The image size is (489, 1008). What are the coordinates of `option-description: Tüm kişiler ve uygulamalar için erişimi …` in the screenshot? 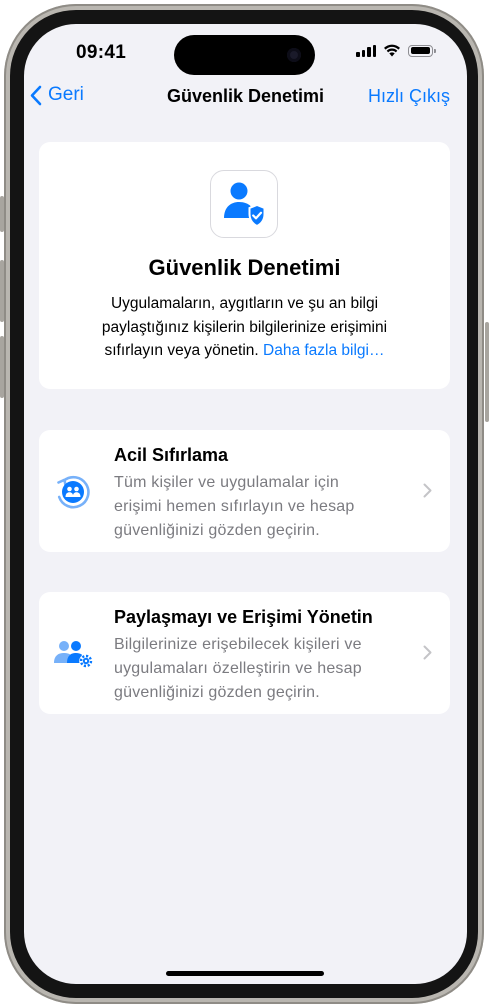 It's located at (264, 507).